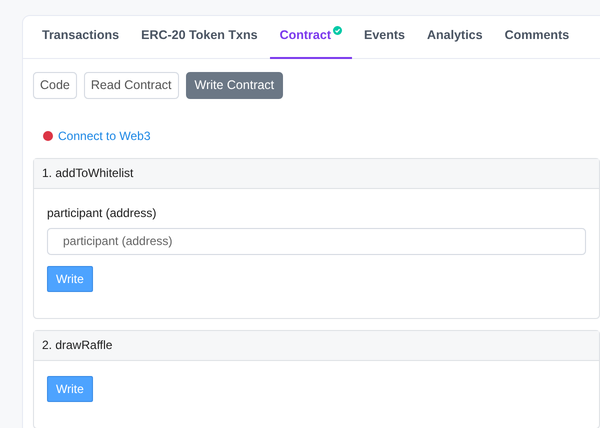 The image size is (600, 428). What do you see at coordinates (337, 30) in the screenshot?
I see `check-circle-icon` at bounding box center [337, 30].